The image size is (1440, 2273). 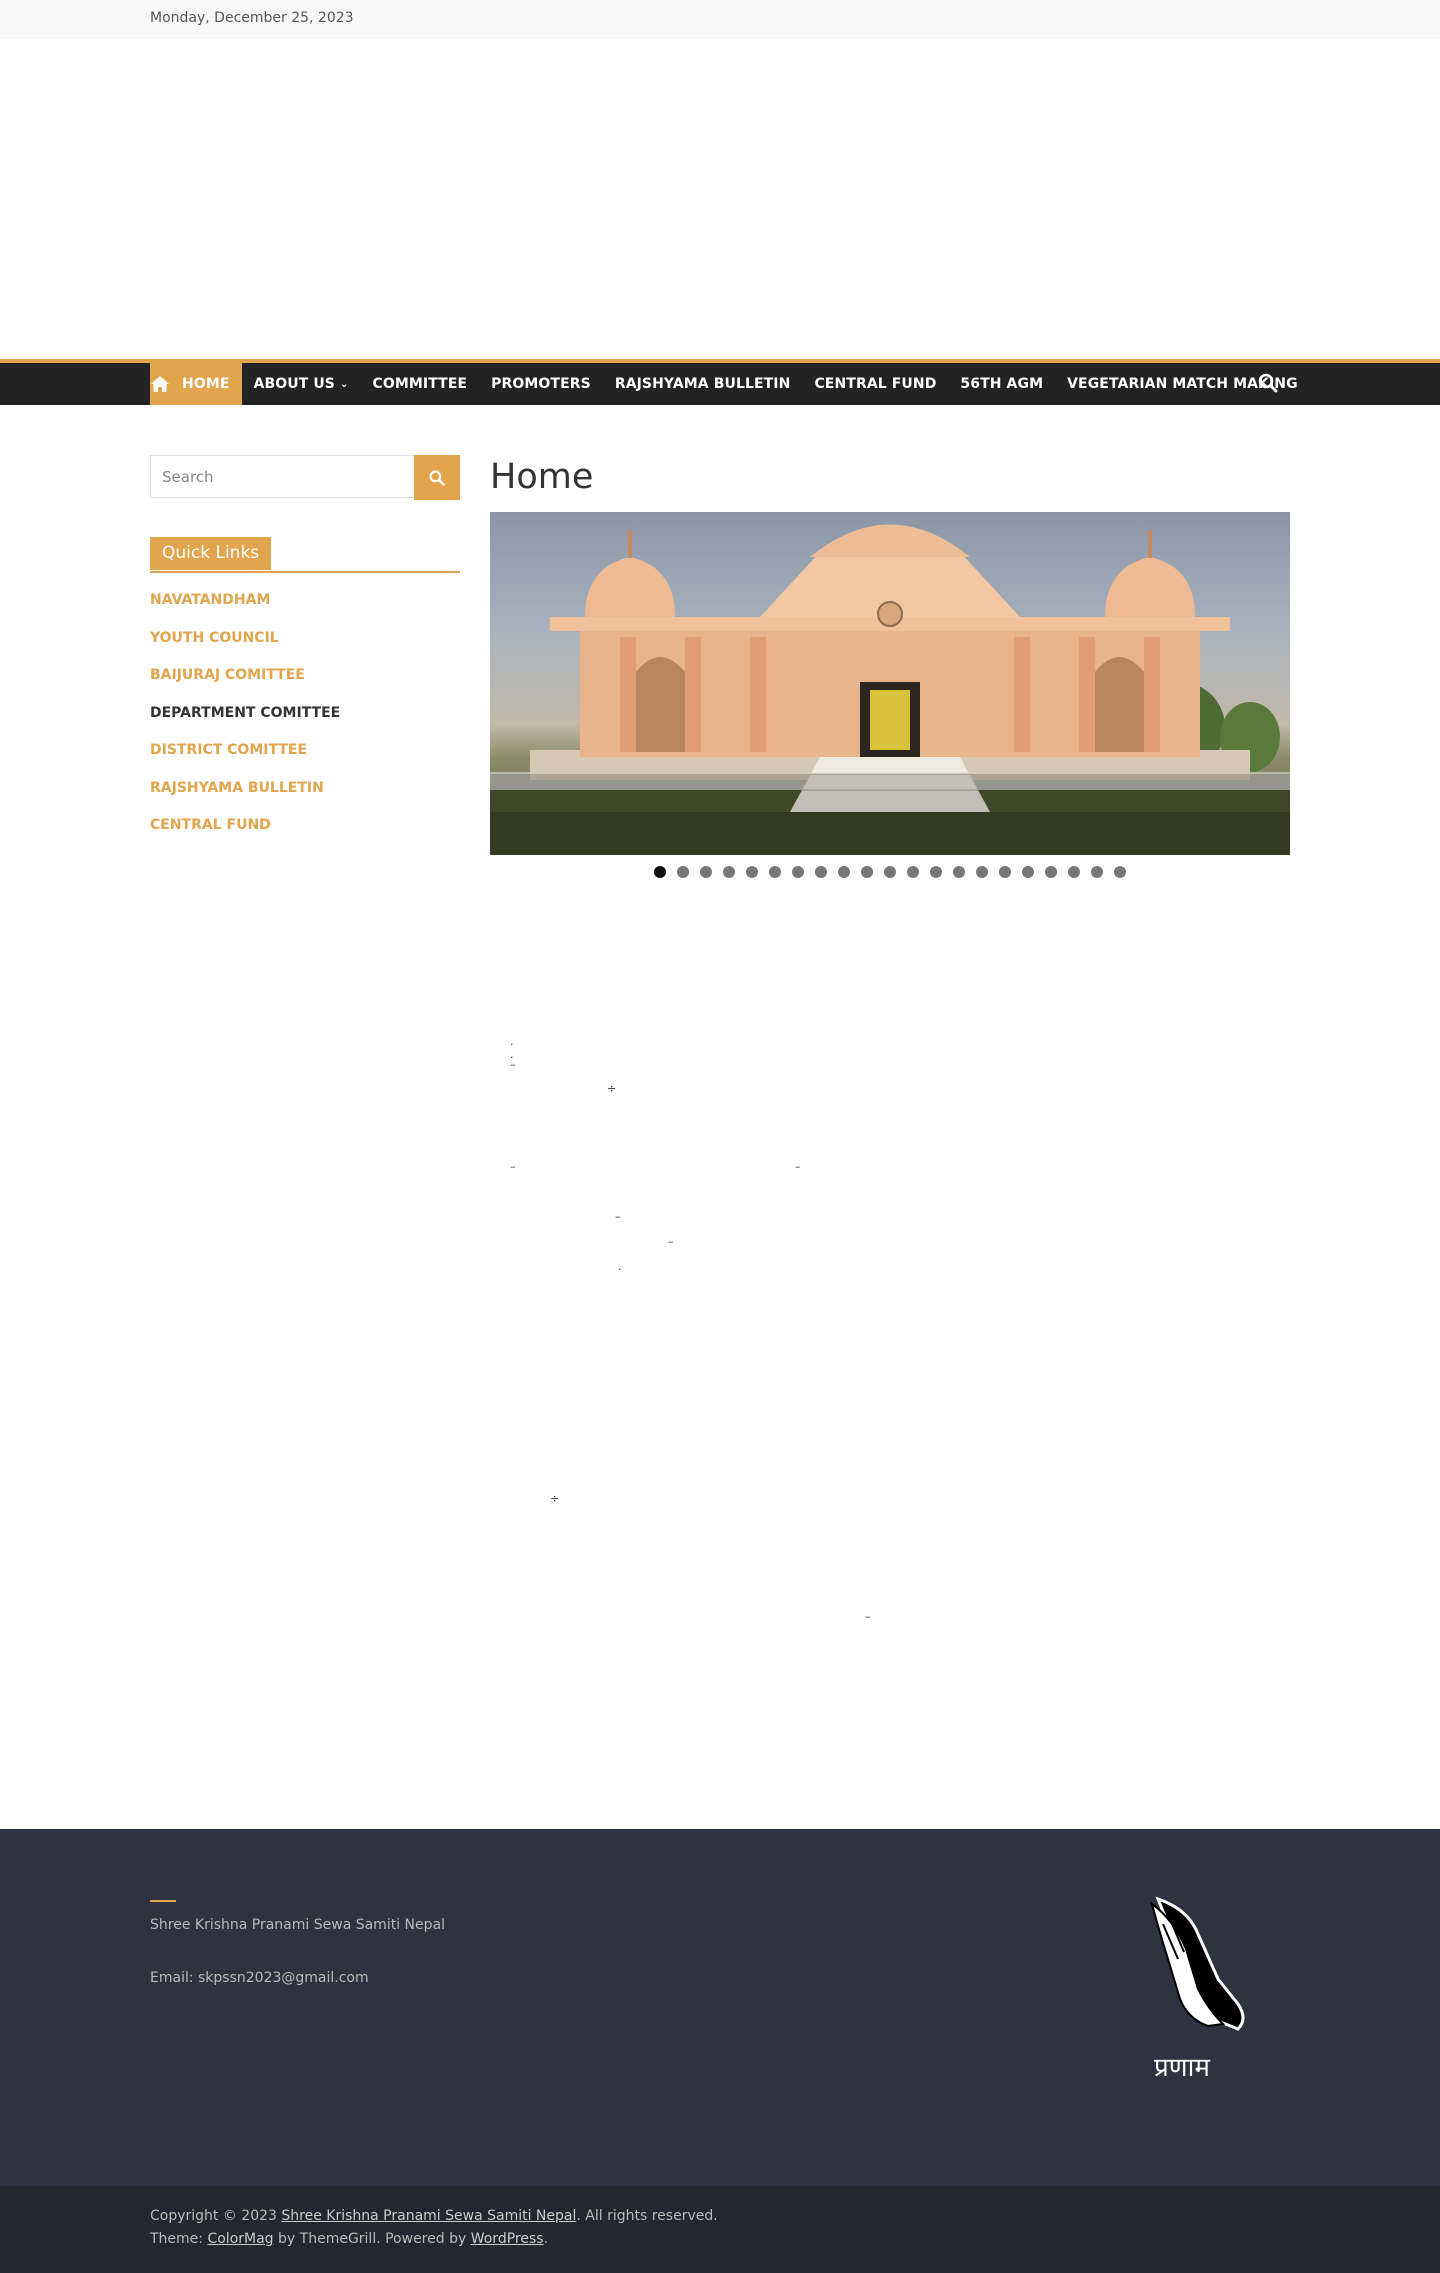 I want to click on home-icon, so click(x=160, y=384).